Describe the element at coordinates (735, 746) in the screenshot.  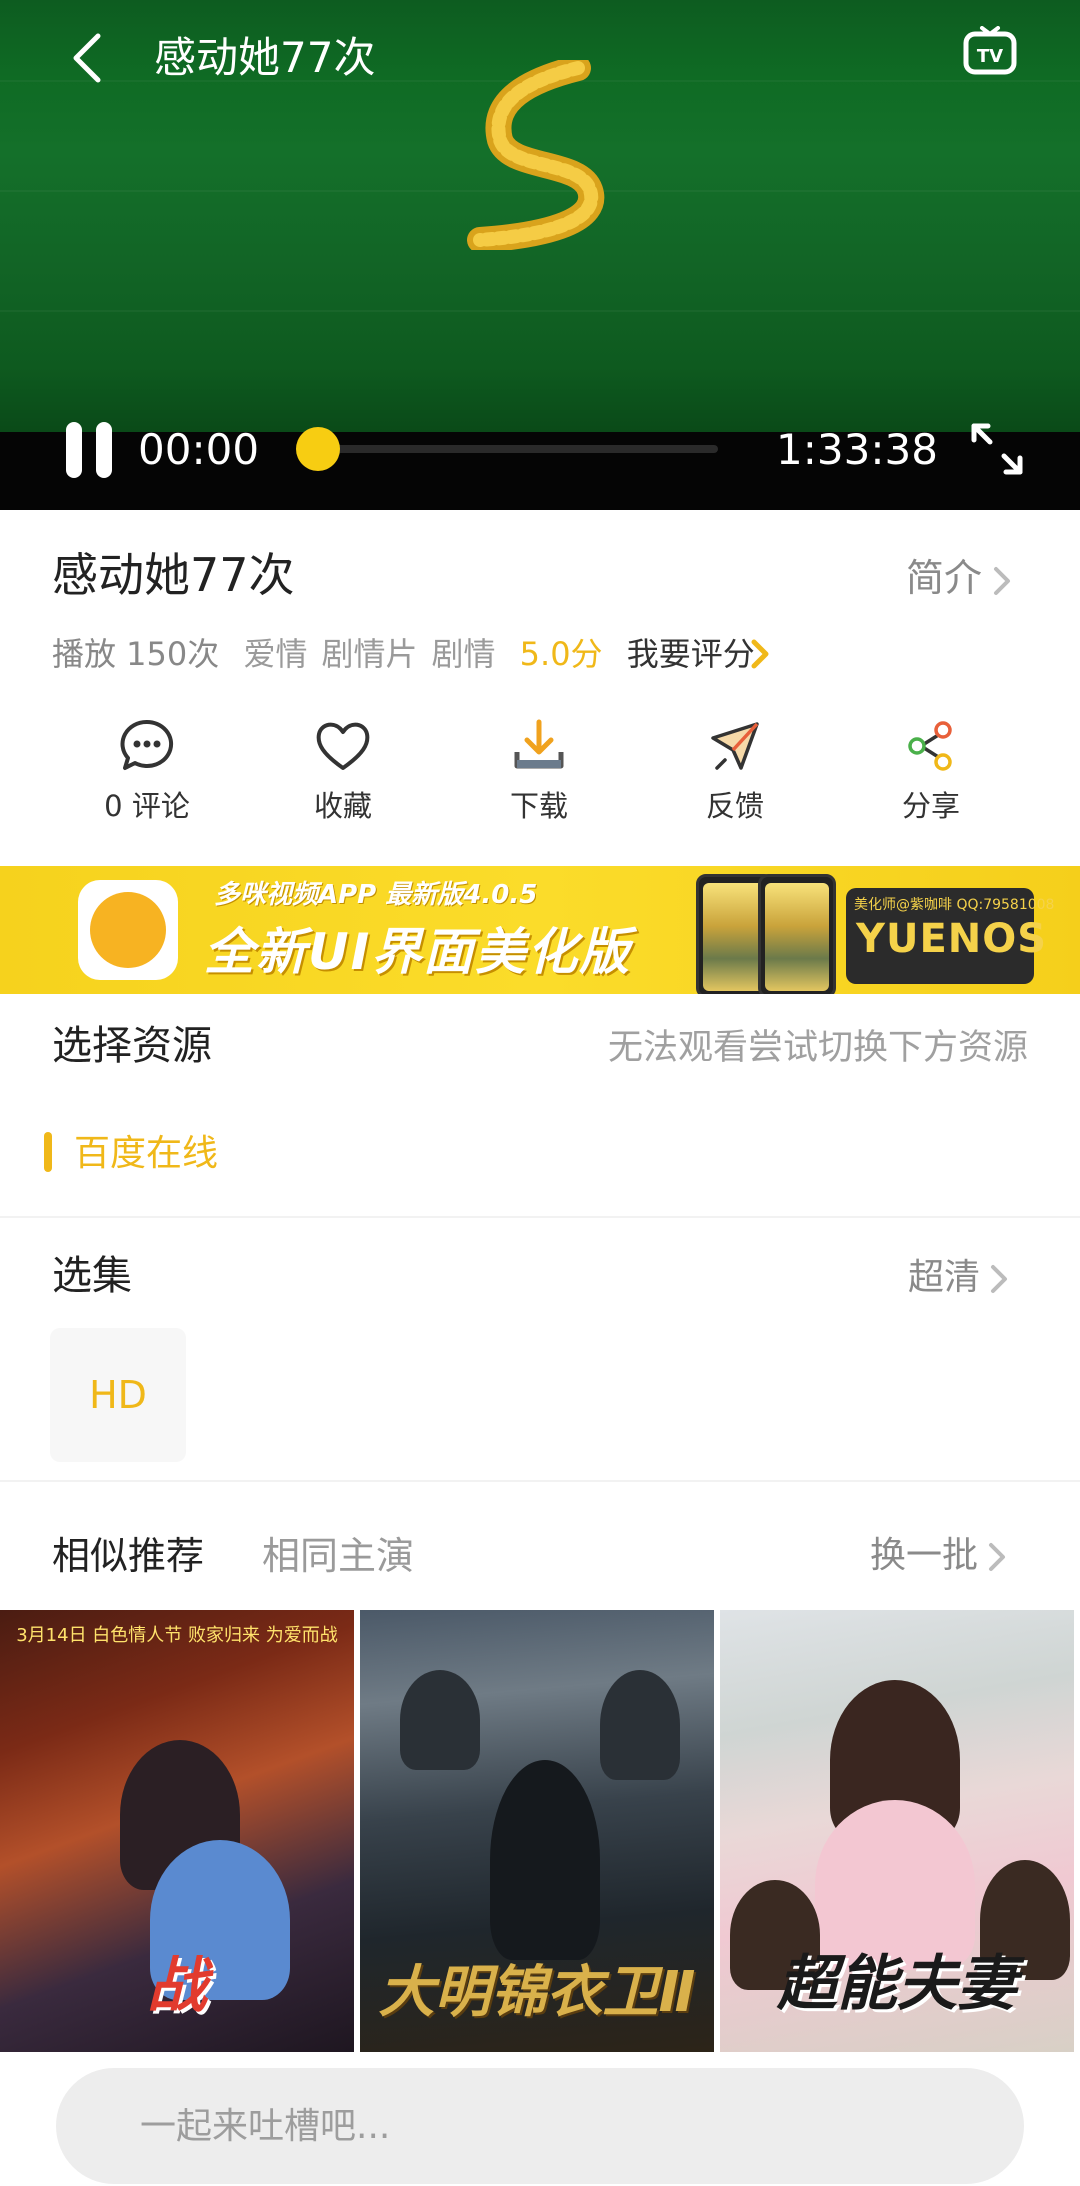
I see `paper-plane-icon` at that location.